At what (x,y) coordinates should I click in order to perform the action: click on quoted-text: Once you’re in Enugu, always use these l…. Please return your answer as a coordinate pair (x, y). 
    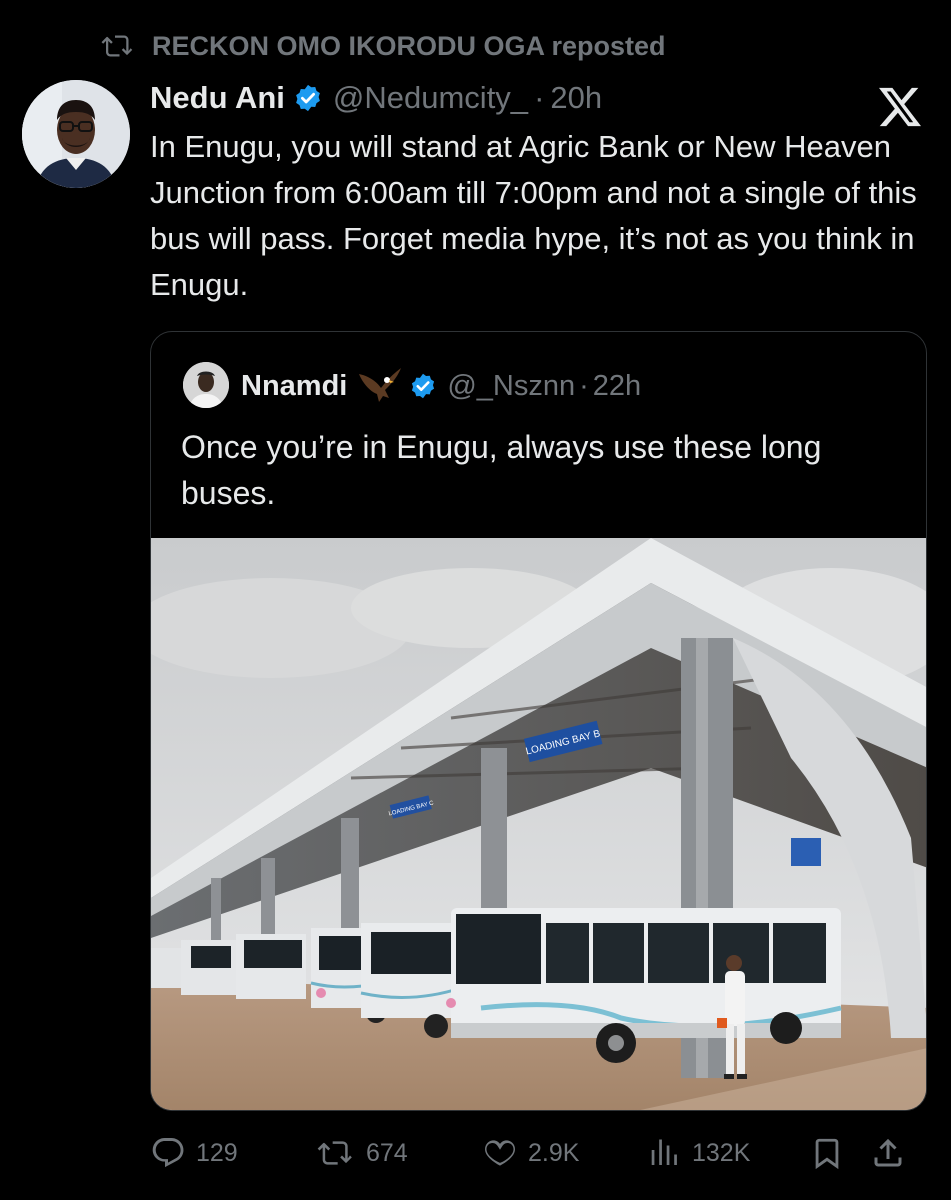
    Looking at the image, I should click on (501, 470).